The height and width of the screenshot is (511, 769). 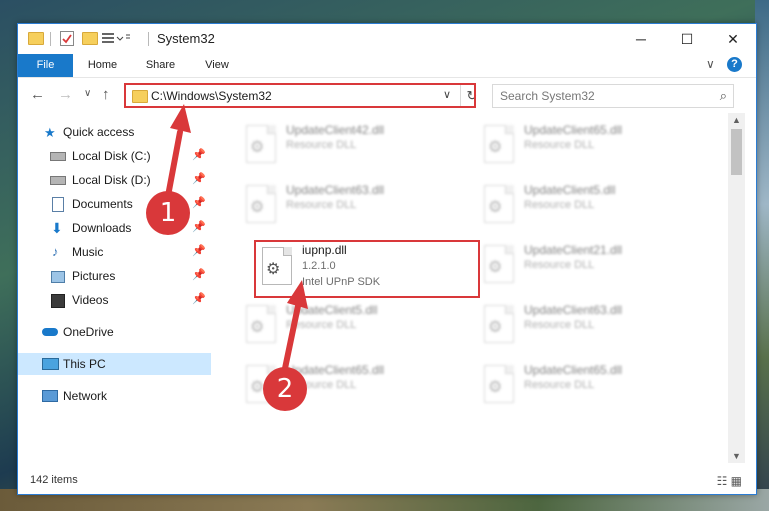 I want to click on step-1-badge: 1, so click(x=168, y=213).